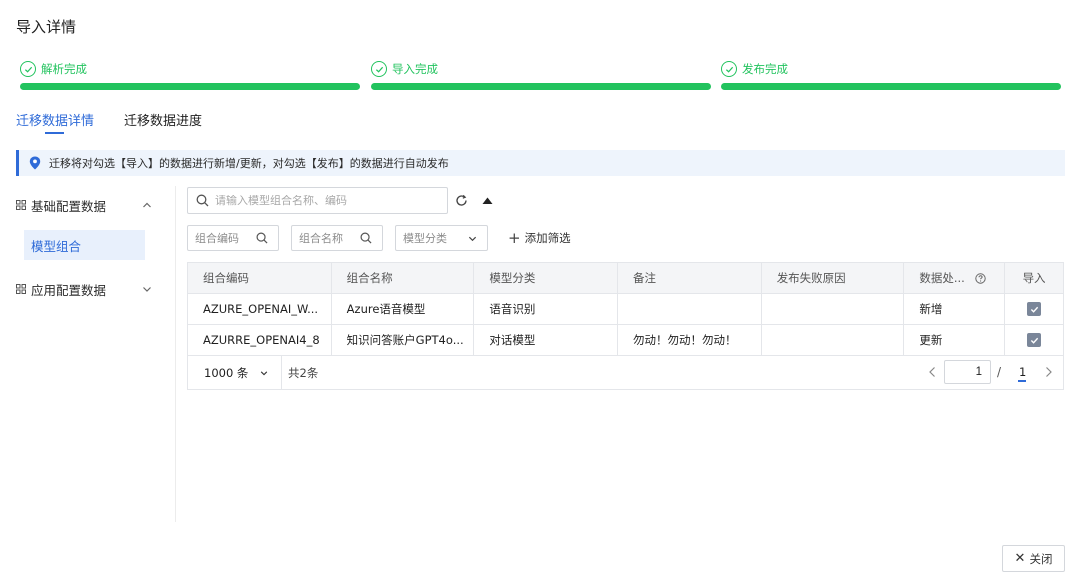 The width and height of the screenshot is (1080, 580). I want to click on step-label: 解析完成, so click(64, 69).